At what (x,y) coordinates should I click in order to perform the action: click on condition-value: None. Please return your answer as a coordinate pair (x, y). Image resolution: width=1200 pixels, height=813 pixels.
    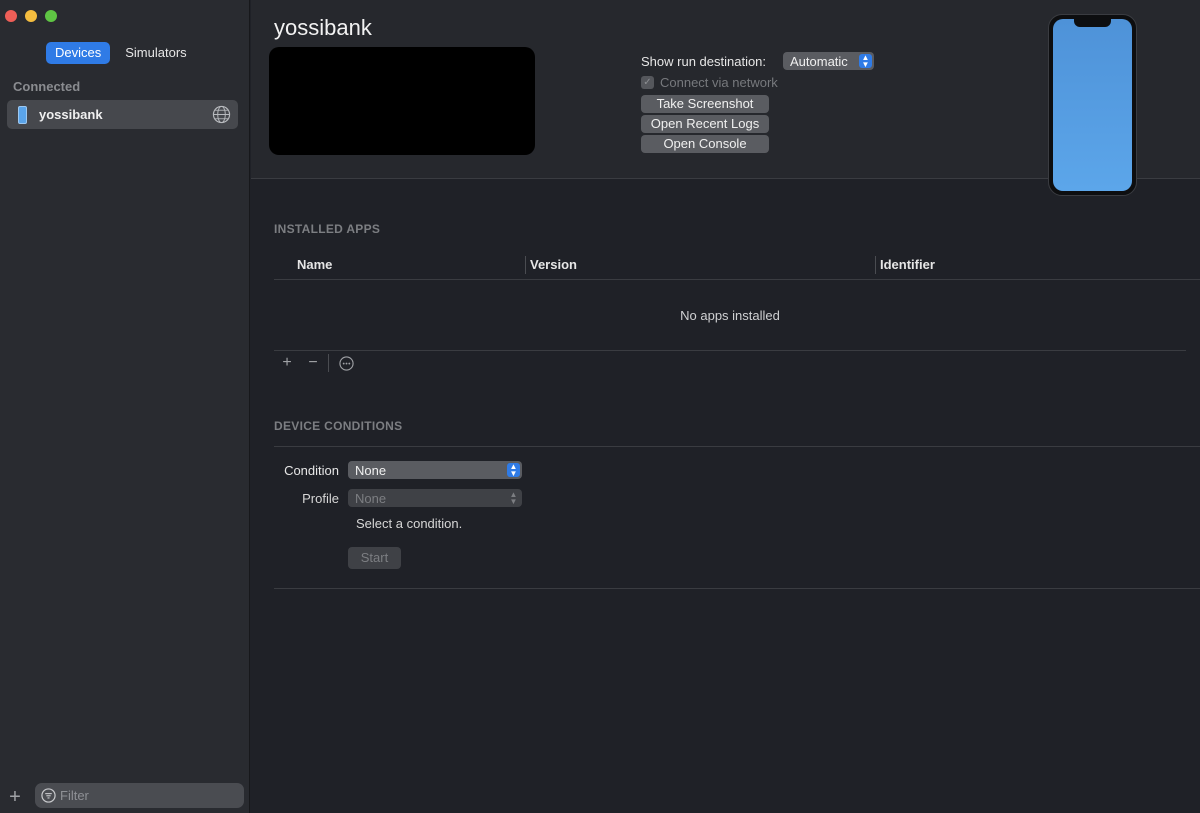
    Looking at the image, I should click on (371, 470).